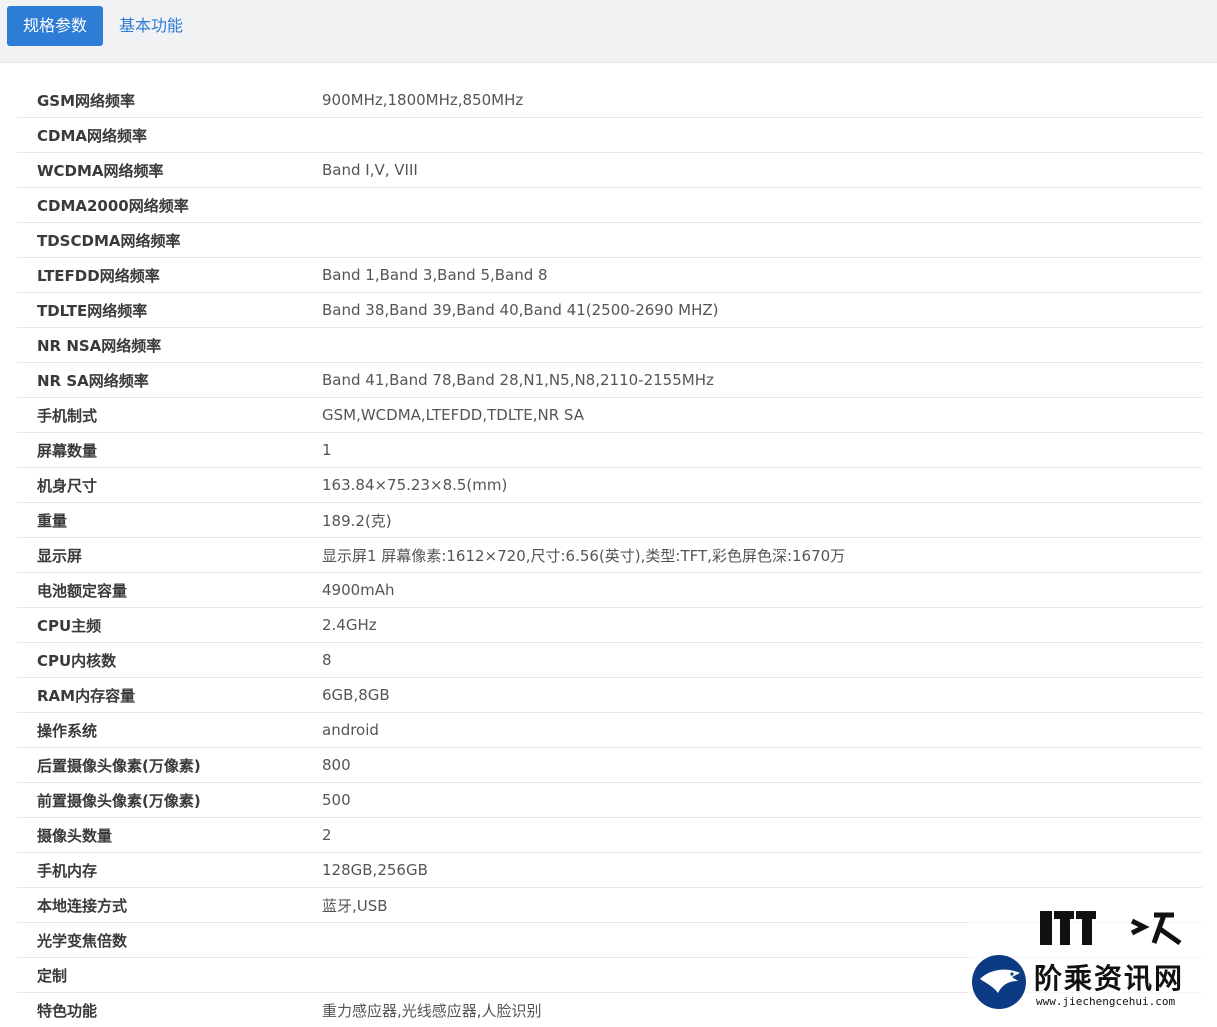  What do you see at coordinates (762, 590) in the screenshot?
I see `spec-value: 4900mAh` at bounding box center [762, 590].